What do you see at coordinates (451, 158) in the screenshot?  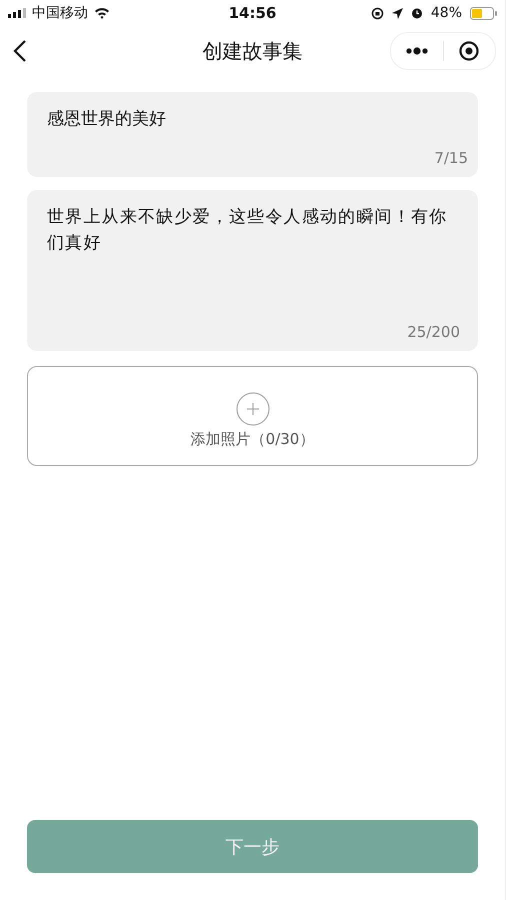 I see `character-counter: 7/15` at bounding box center [451, 158].